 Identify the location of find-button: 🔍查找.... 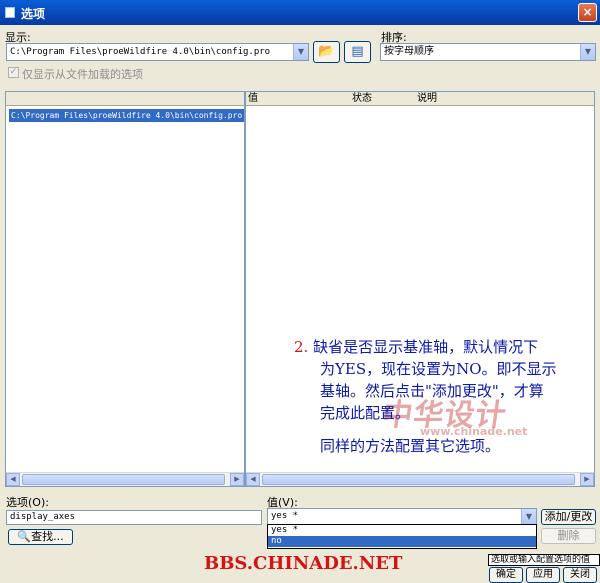
(40, 537).